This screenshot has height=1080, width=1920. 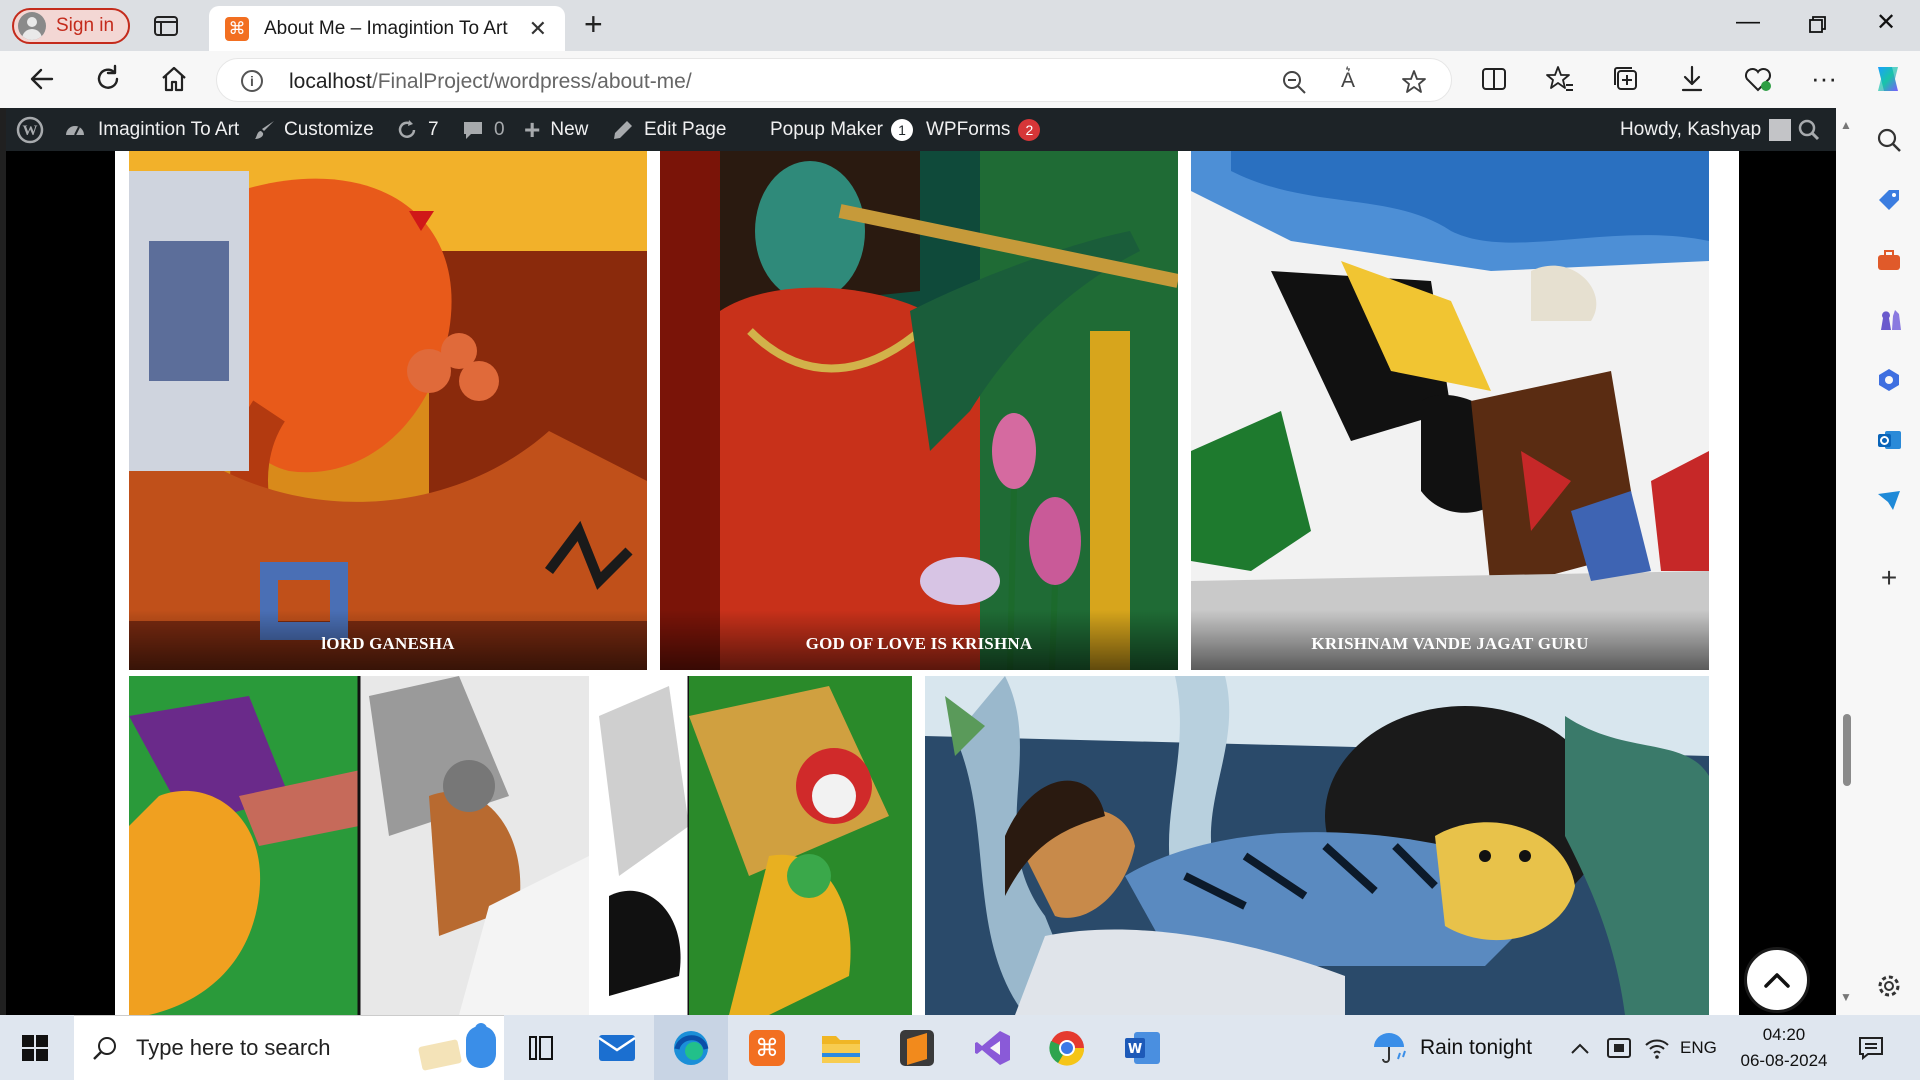 What do you see at coordinates (330, 81) in the screenshot?
I see `url-host: localhost` at bounding box center [330, 81].